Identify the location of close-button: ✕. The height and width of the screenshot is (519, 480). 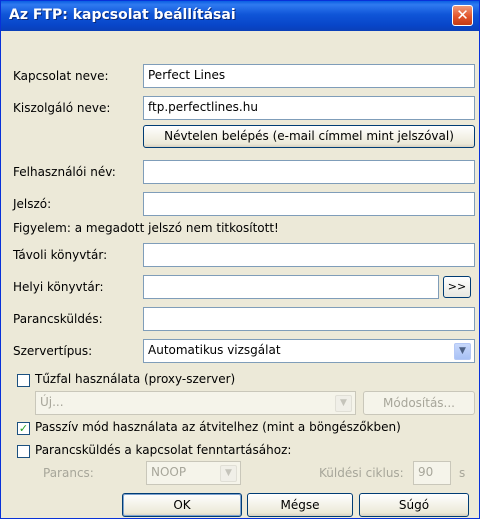
(462, 15).